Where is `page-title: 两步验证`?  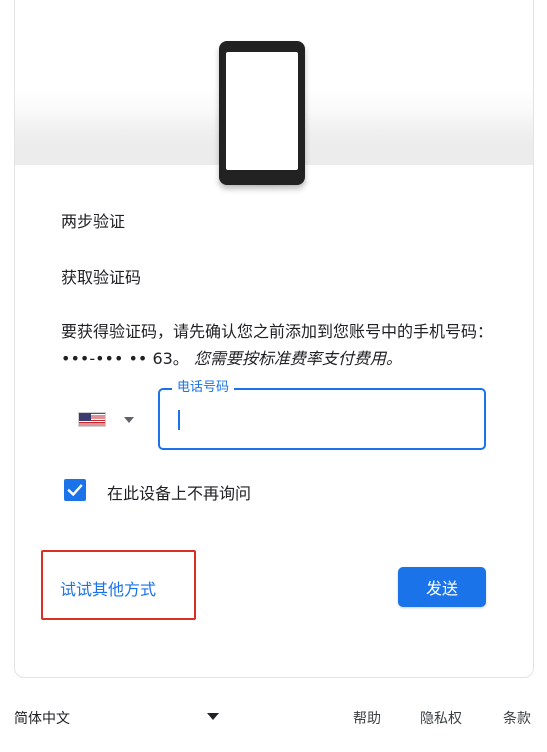 page-title: 两步验证 is located at coordinates (93, 221).